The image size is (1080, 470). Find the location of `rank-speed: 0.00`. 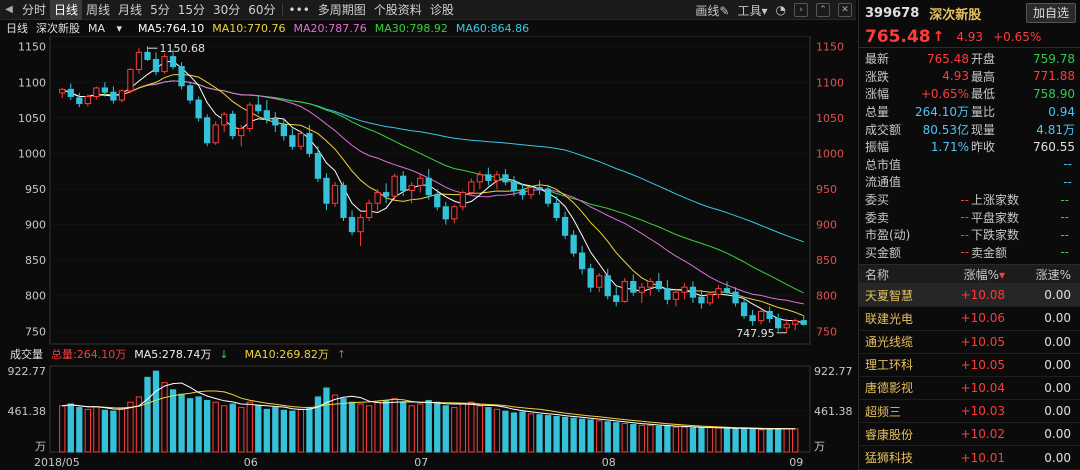

rank-speed: 0.00 is located at coordinates (1057, 341).